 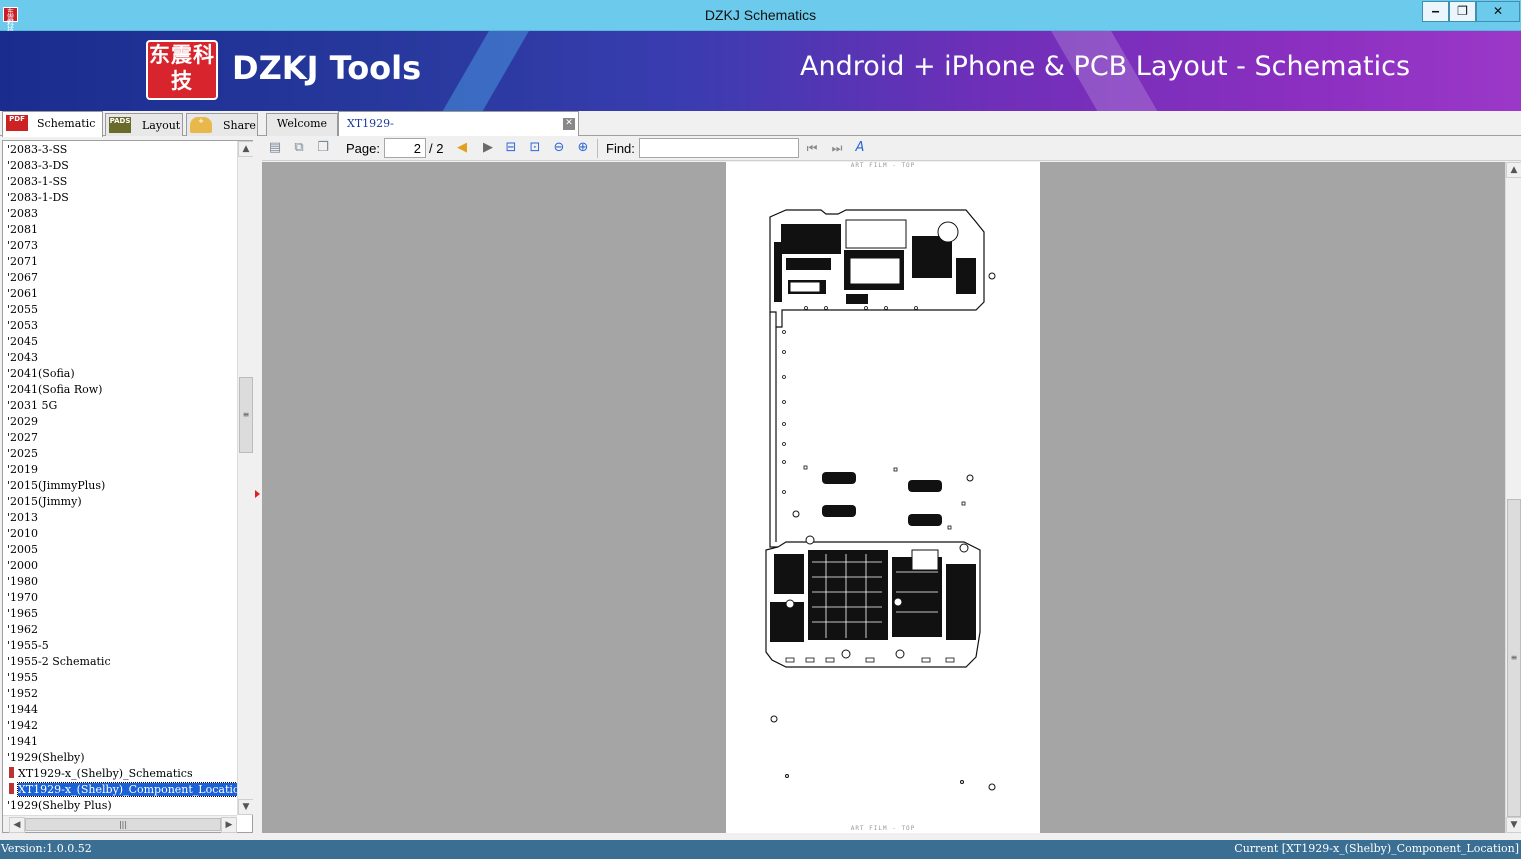 What do you see at coordinates (1498, 11) in the screenshot?
I see `close-button: ✕` at bounding box center [1498, 11].